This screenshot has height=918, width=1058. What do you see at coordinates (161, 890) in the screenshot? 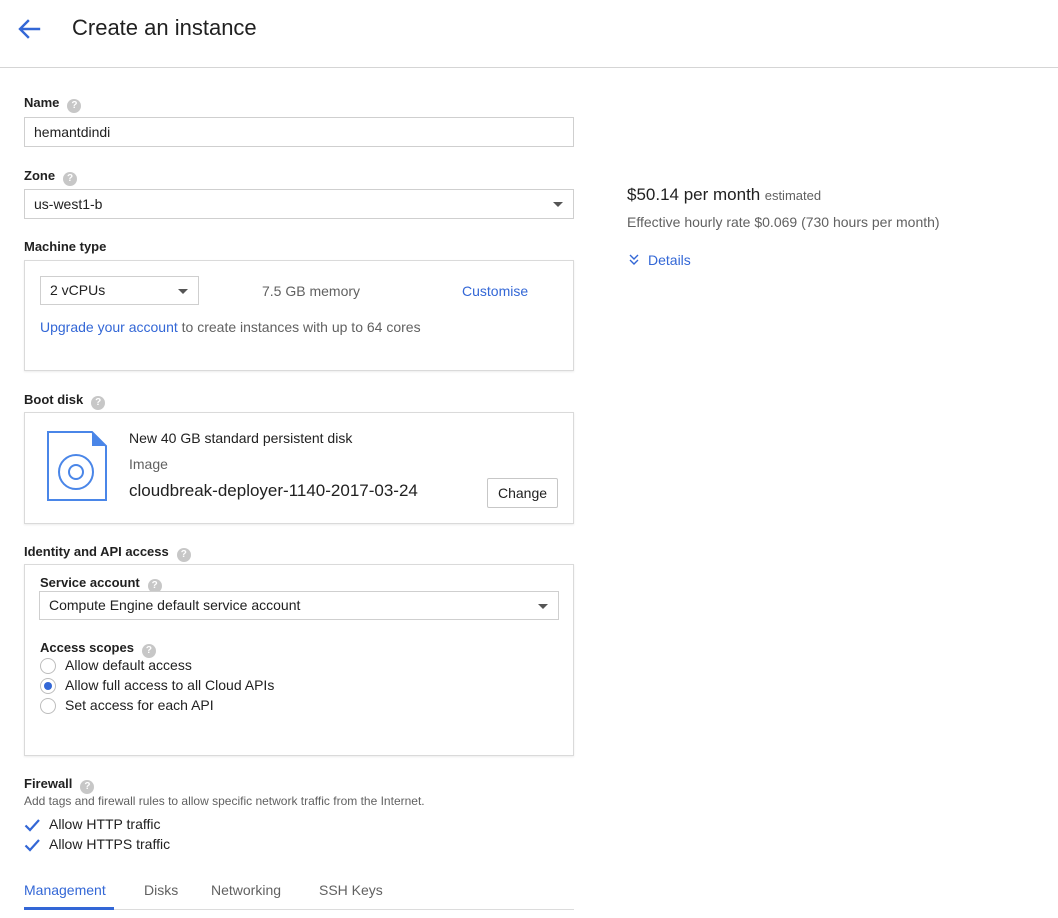
I see `tab-disks: Disks` at bounding box center [161, 890].